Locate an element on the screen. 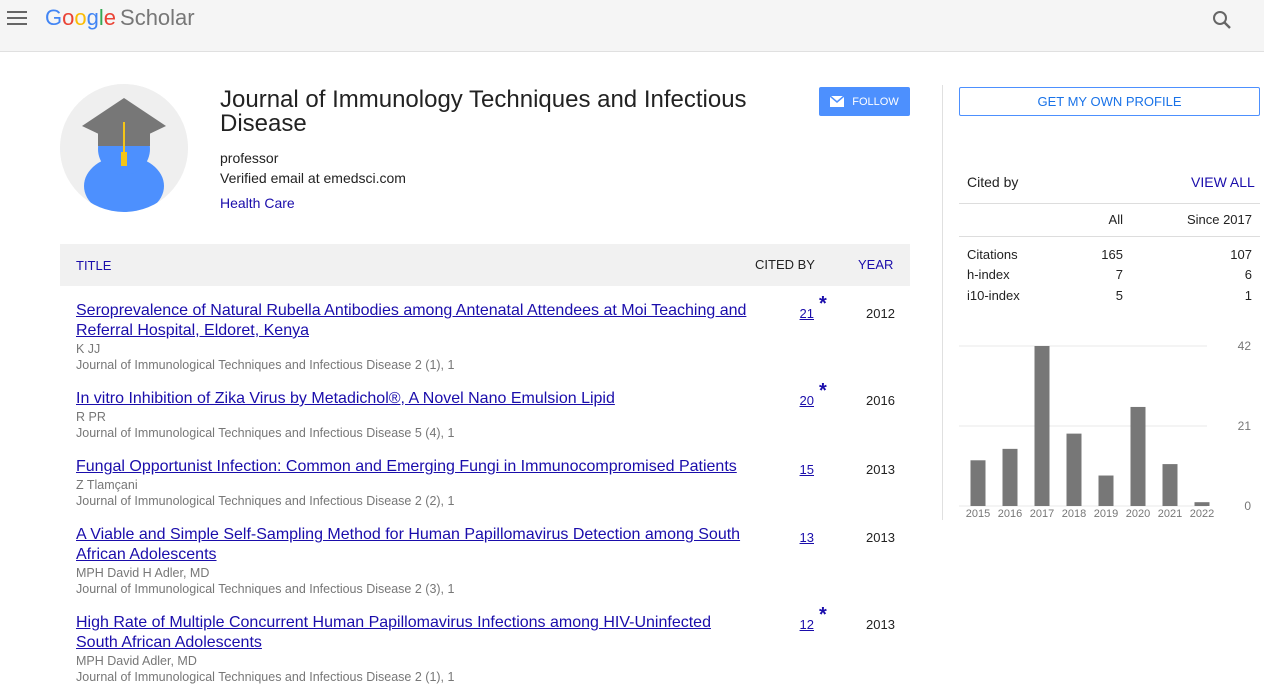 The height and width of the screenshot is (693, 1264). interest-link: Health Care is located at coordinates (257, 203).